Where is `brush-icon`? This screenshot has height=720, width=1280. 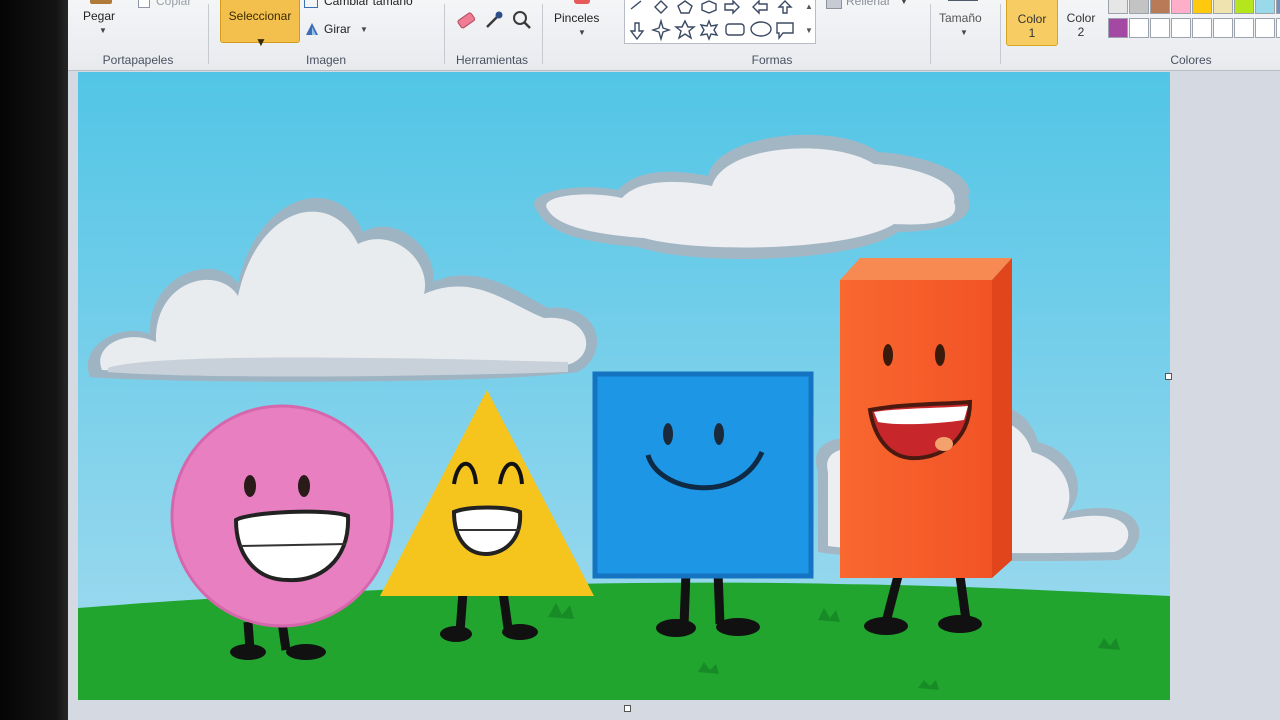 brush-icon is located at coordinates (582, 2).